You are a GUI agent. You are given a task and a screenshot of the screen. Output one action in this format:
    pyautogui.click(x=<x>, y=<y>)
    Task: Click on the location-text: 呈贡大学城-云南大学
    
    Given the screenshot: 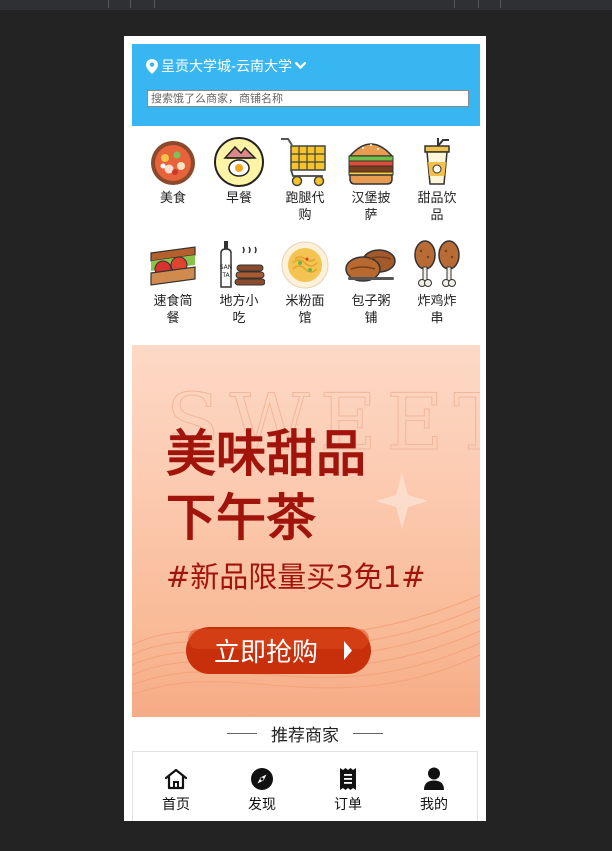 What is the action you would take?
    pyautogui.click(x=227, y=67)
    